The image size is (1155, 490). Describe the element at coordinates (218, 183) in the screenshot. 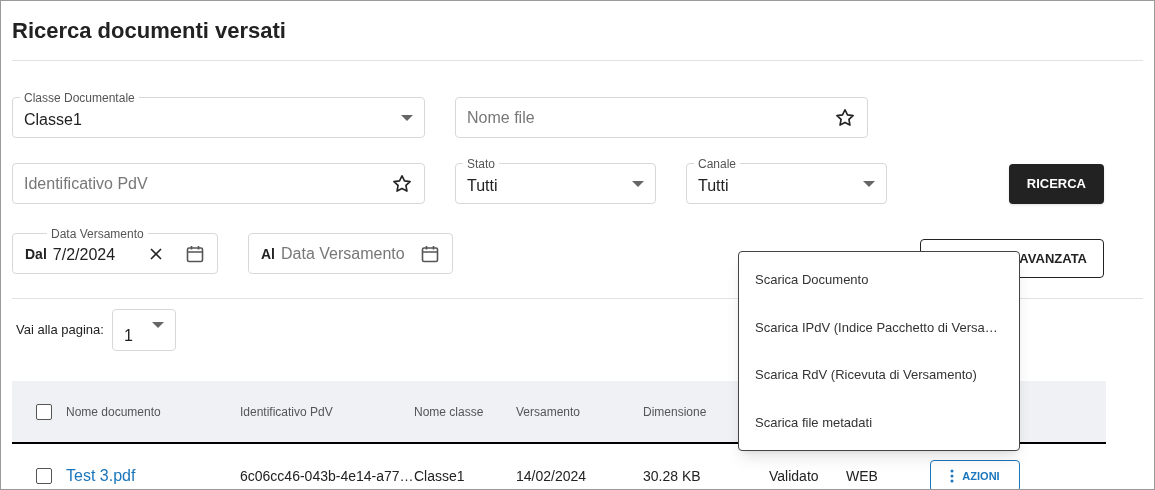

I see `input-field: Identificativo PdV` at that location.